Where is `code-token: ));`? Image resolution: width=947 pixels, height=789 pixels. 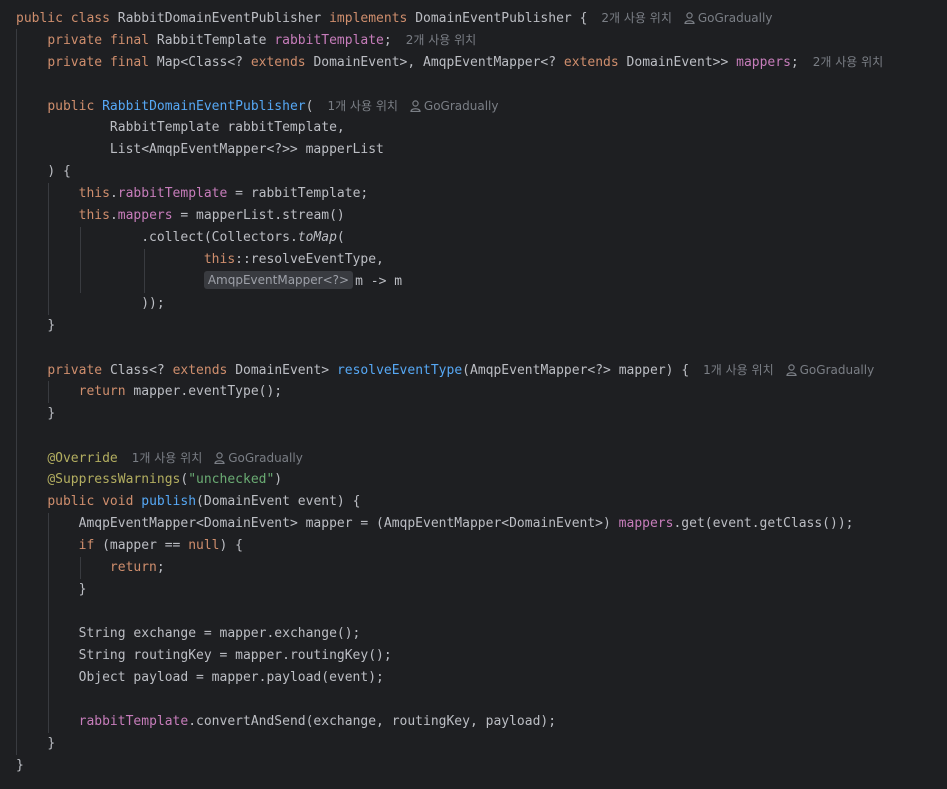
code-token: )); is located at coordinates (153, 303).